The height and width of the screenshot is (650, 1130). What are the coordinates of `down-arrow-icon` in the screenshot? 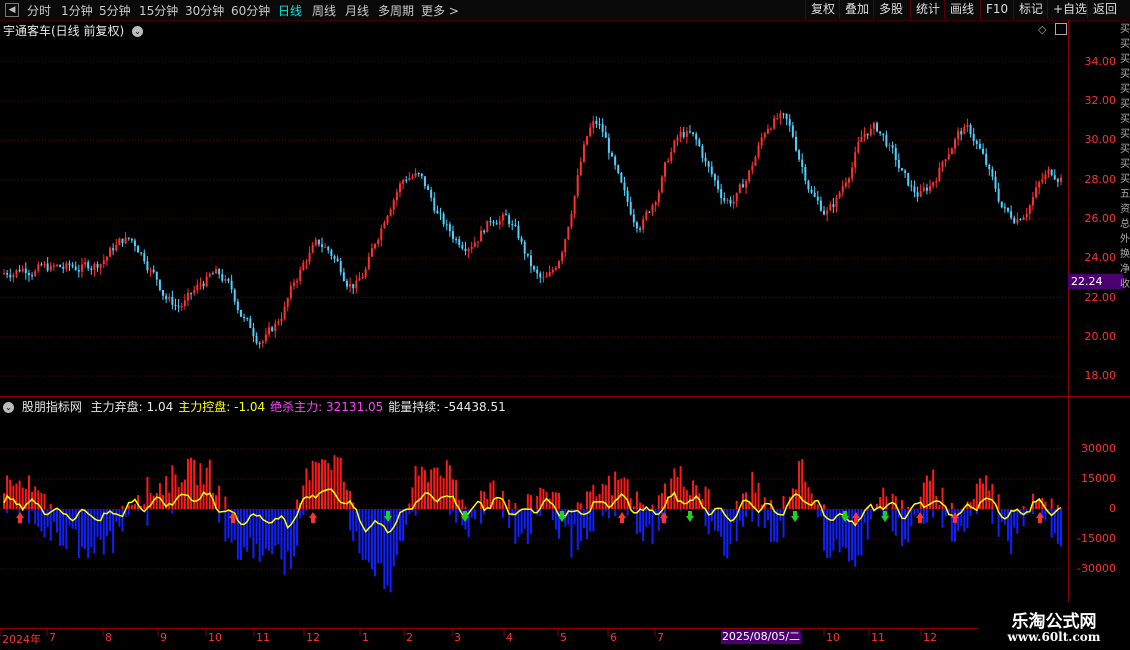 It's located at (885, 516).